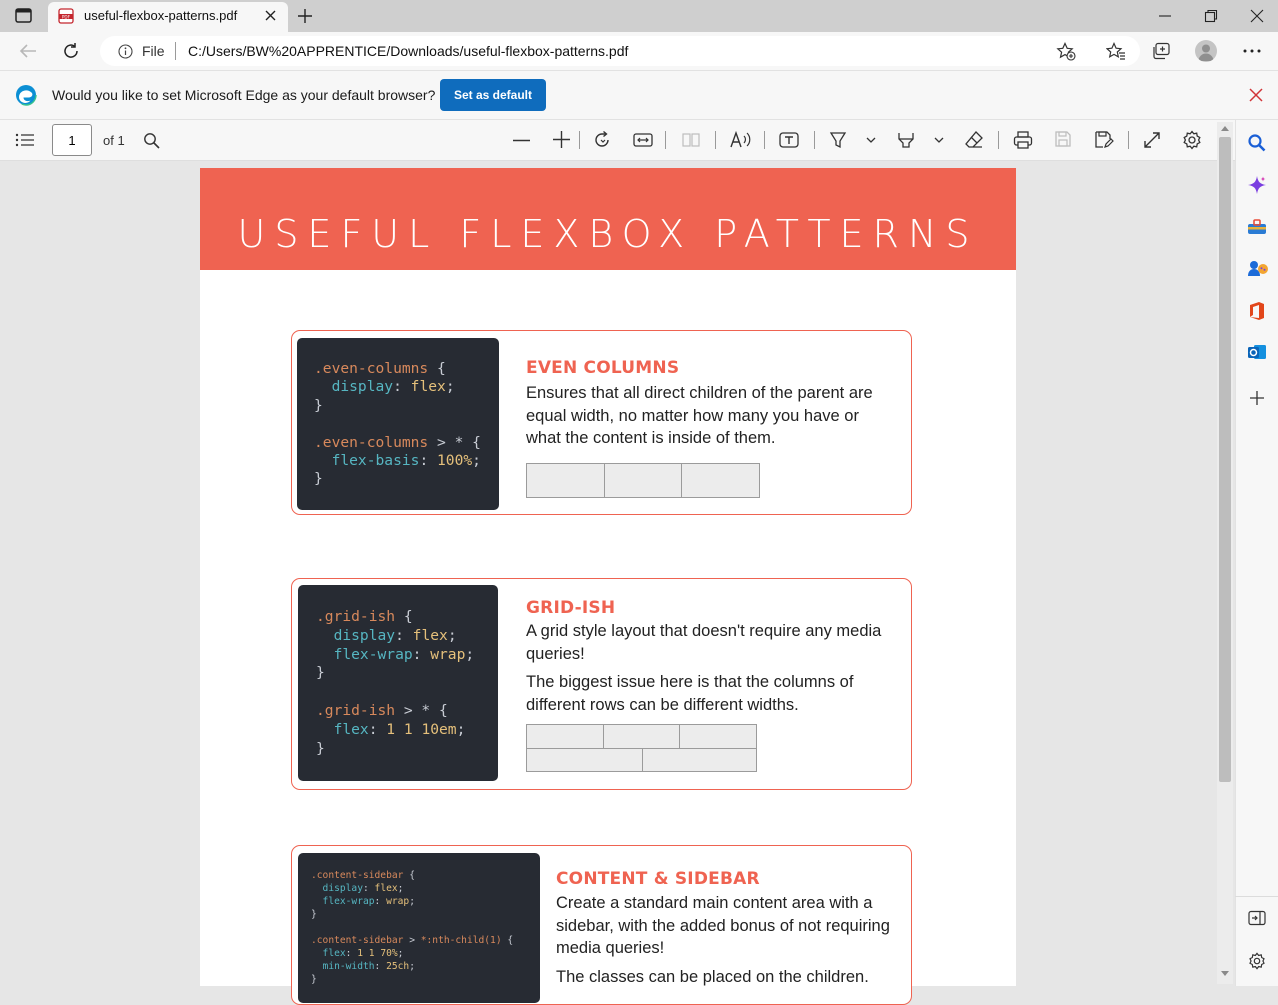 The image size is (1278, 1005). What do you see at coordinates (1257, 311) in the screenshot?
I see `office-icon` at bounding box center [1257, 311].